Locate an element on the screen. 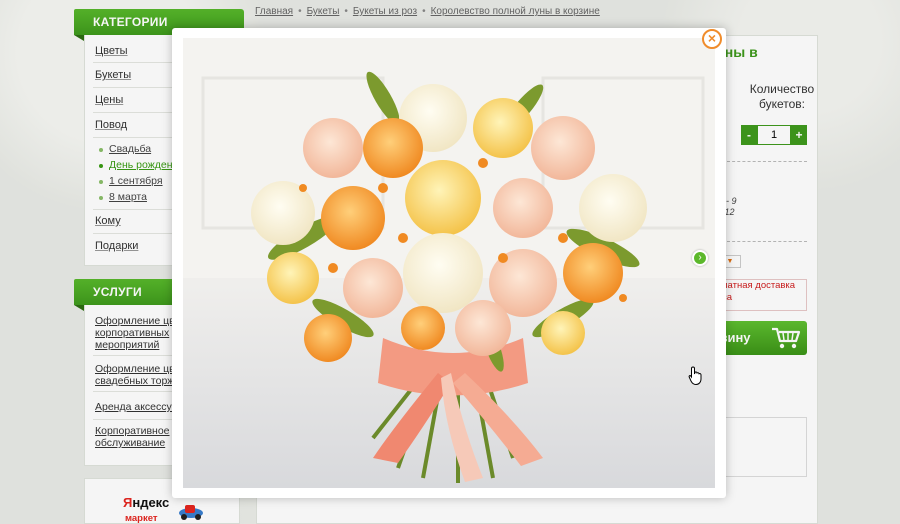  lightbox-close-button: × is located at coordinates (712, 39).